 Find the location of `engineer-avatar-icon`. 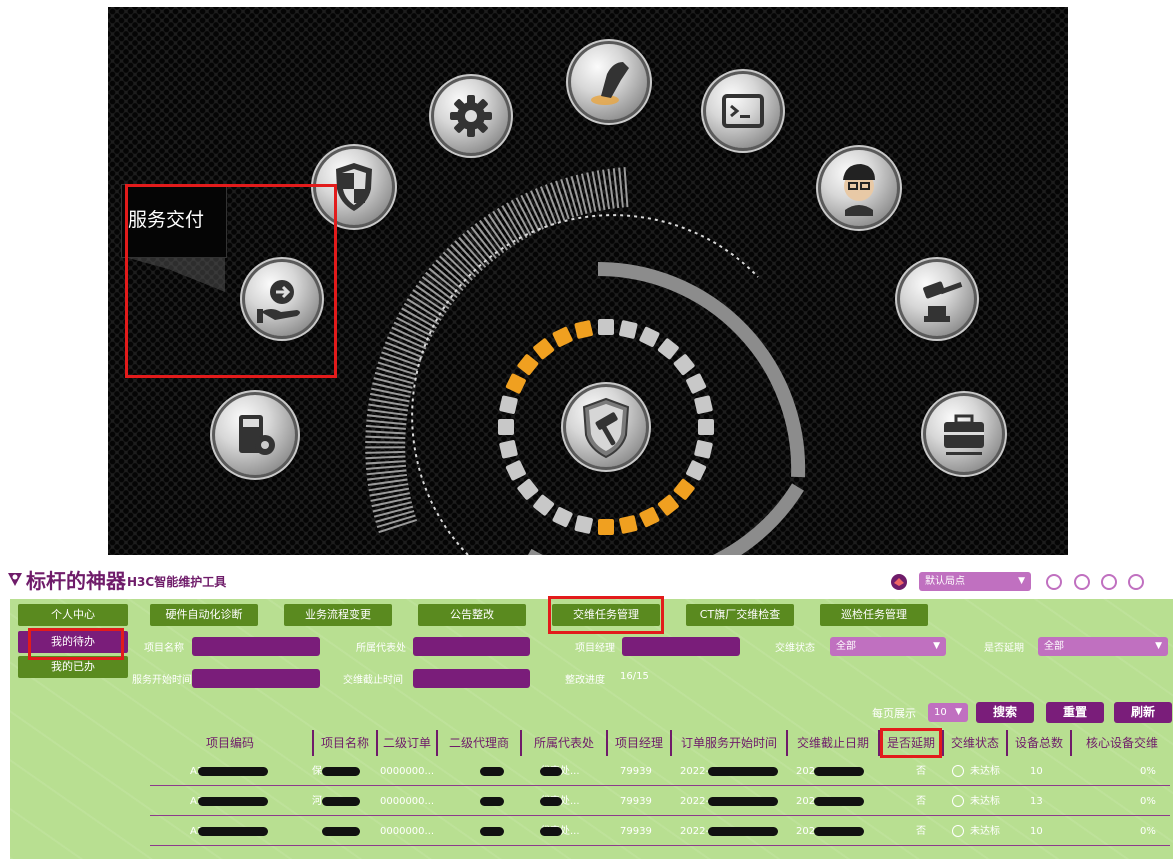

engineer-avatar-icon is located at coordinates (859, 188).